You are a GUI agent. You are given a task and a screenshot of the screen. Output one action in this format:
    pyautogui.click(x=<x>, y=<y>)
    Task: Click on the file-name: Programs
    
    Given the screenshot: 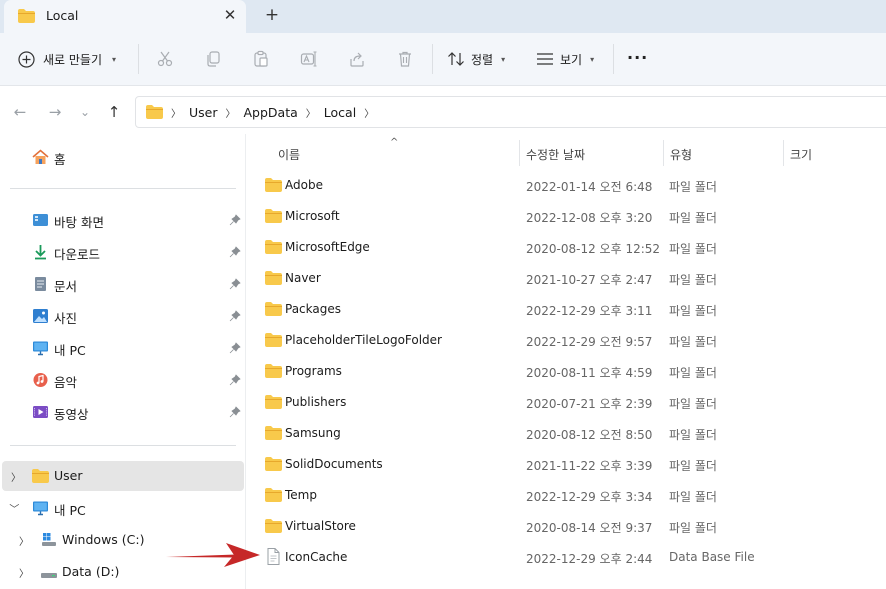 What is the action you would take?
    pyautogui.click(x=313, y=371)
    